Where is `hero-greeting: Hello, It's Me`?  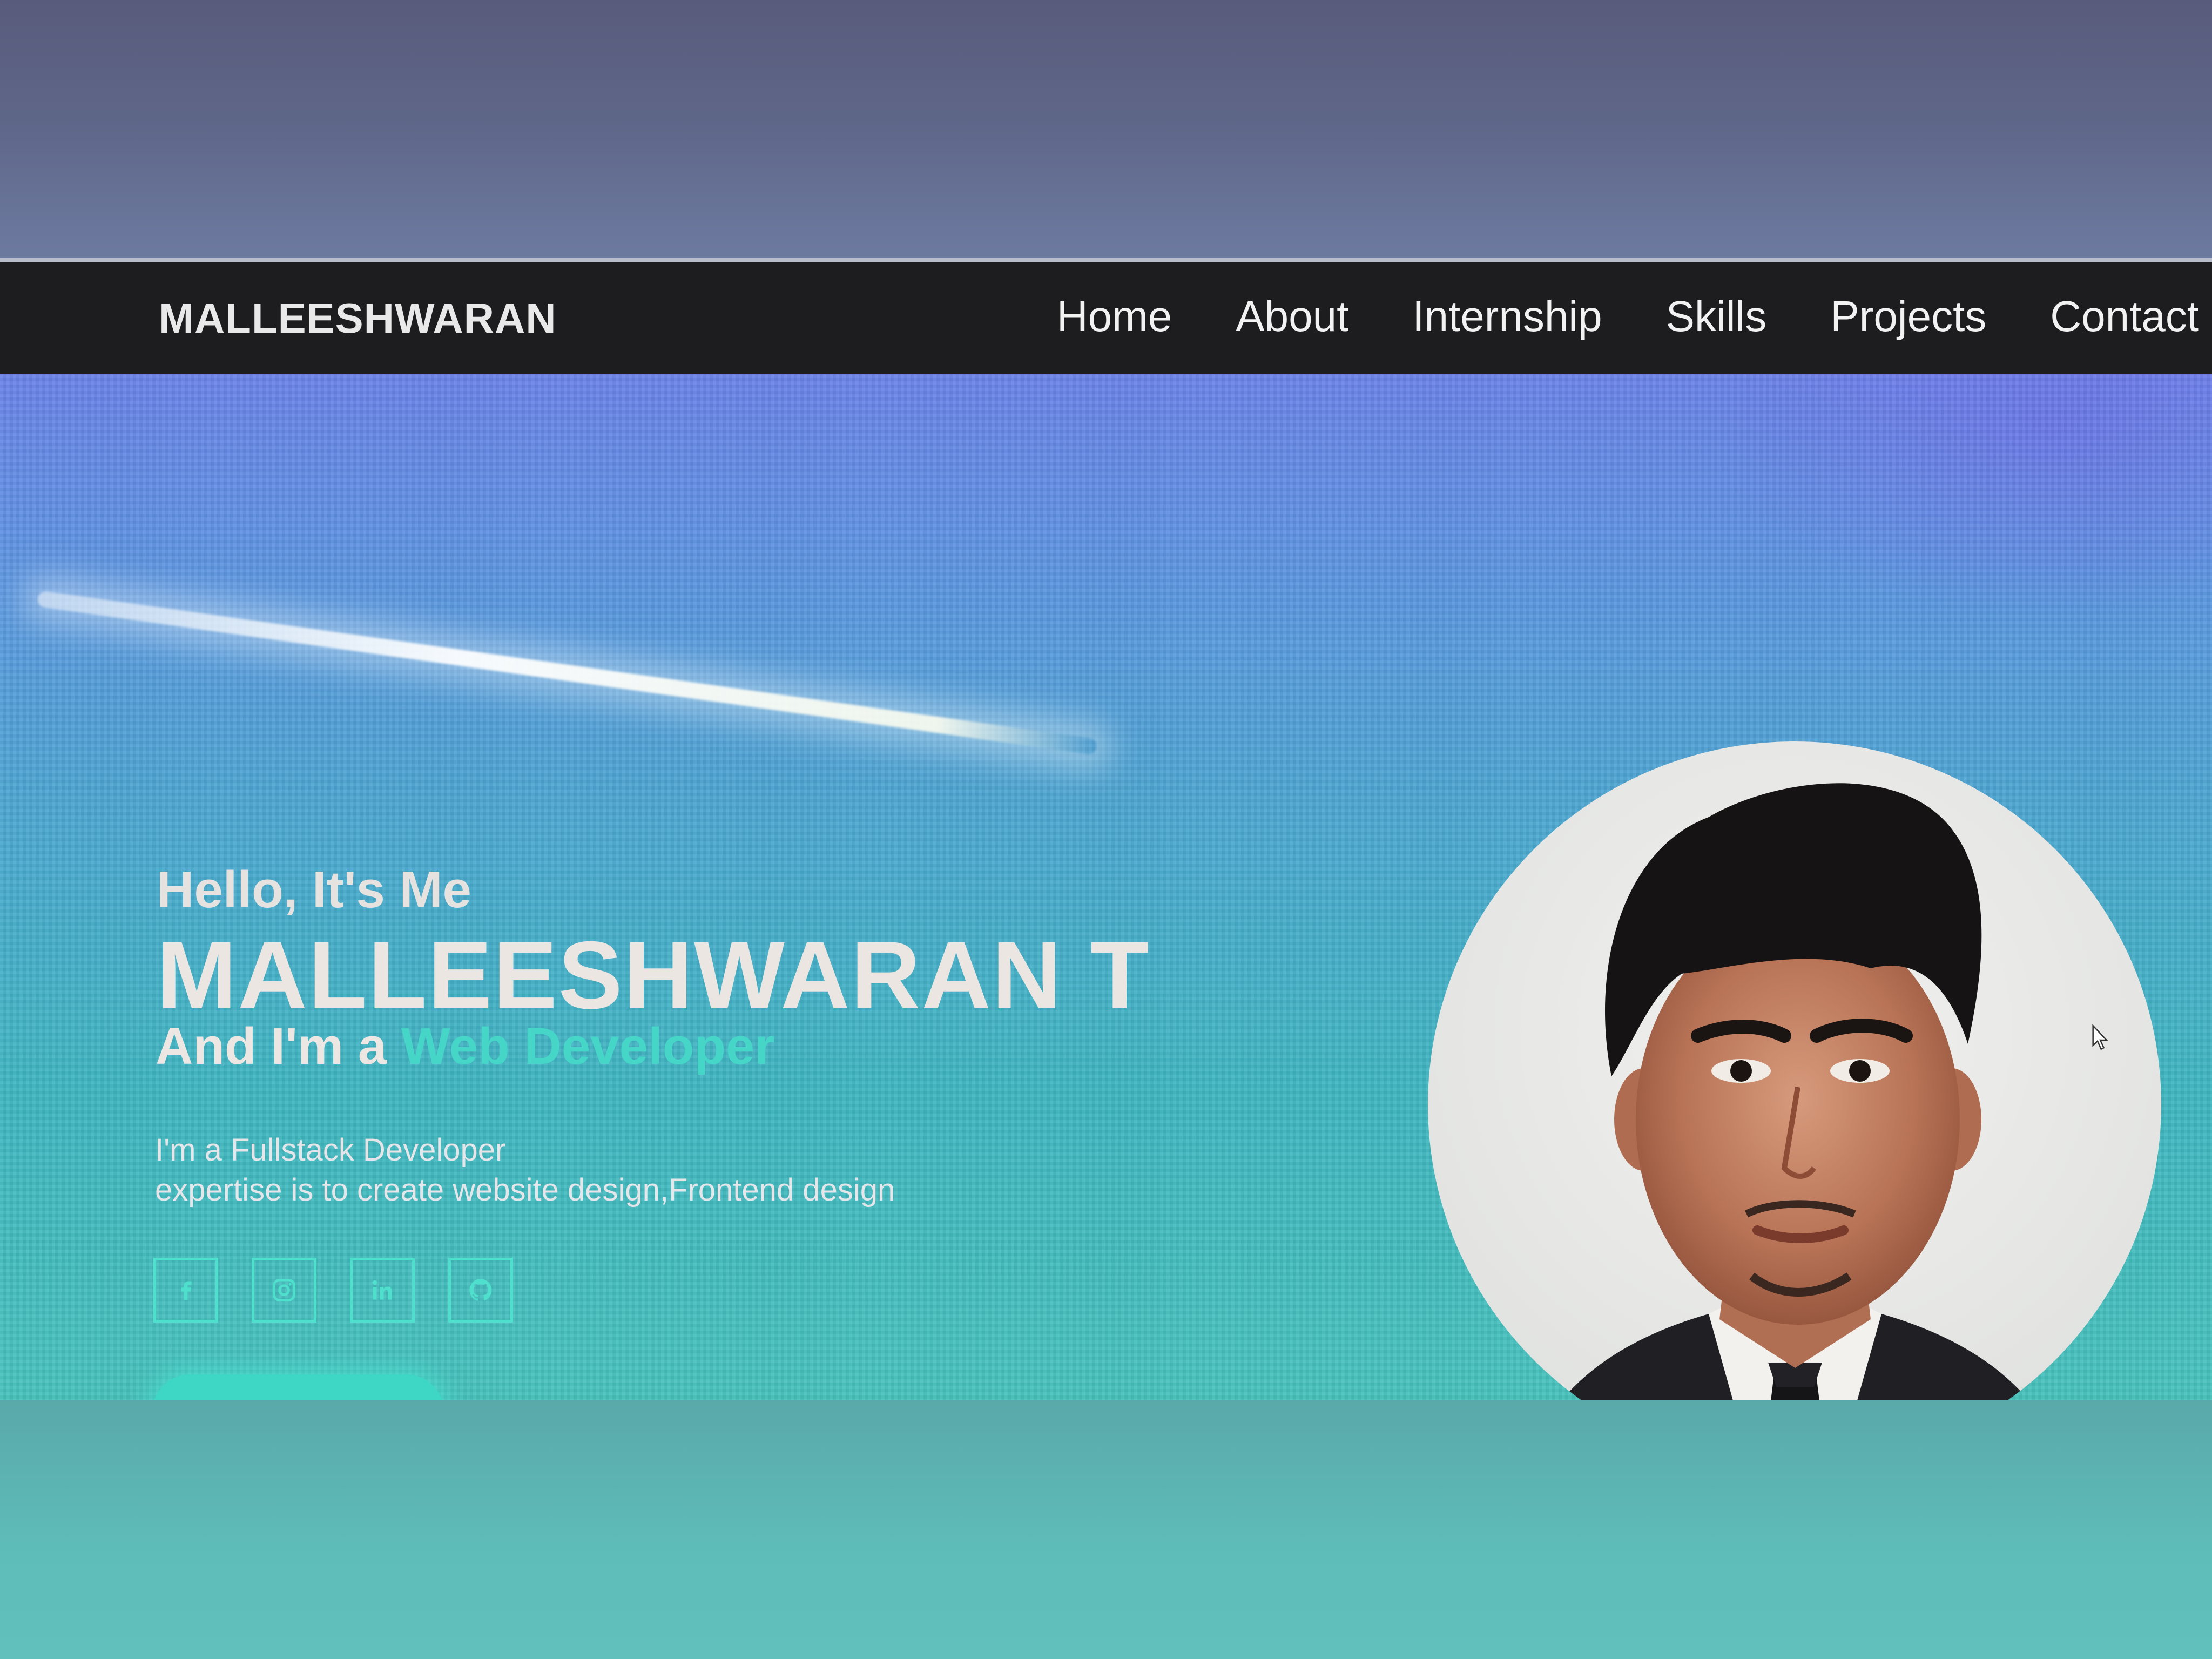
hero-greeting: Hello, It's Me is located at coordinates (314, 890).